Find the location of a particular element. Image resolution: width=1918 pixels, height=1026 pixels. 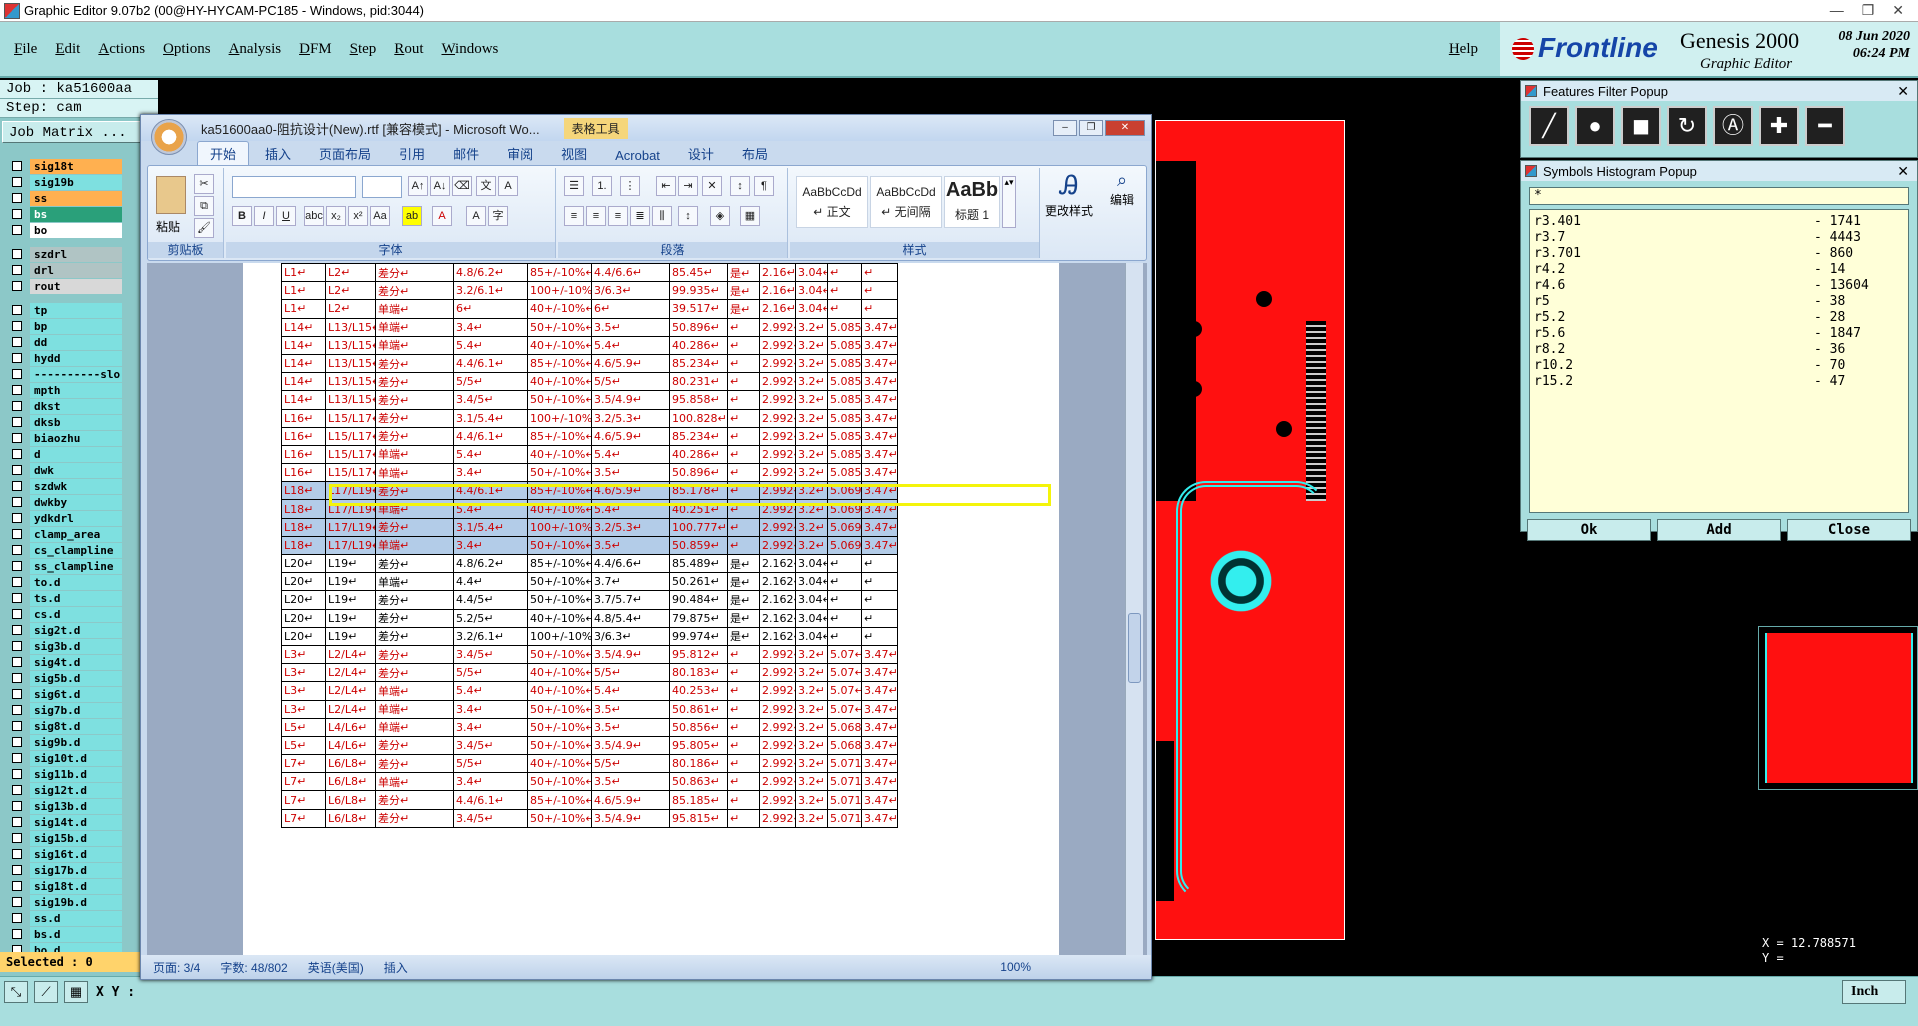

table-cell: 50+/-10%↵ is located at coordinates (559, 727).